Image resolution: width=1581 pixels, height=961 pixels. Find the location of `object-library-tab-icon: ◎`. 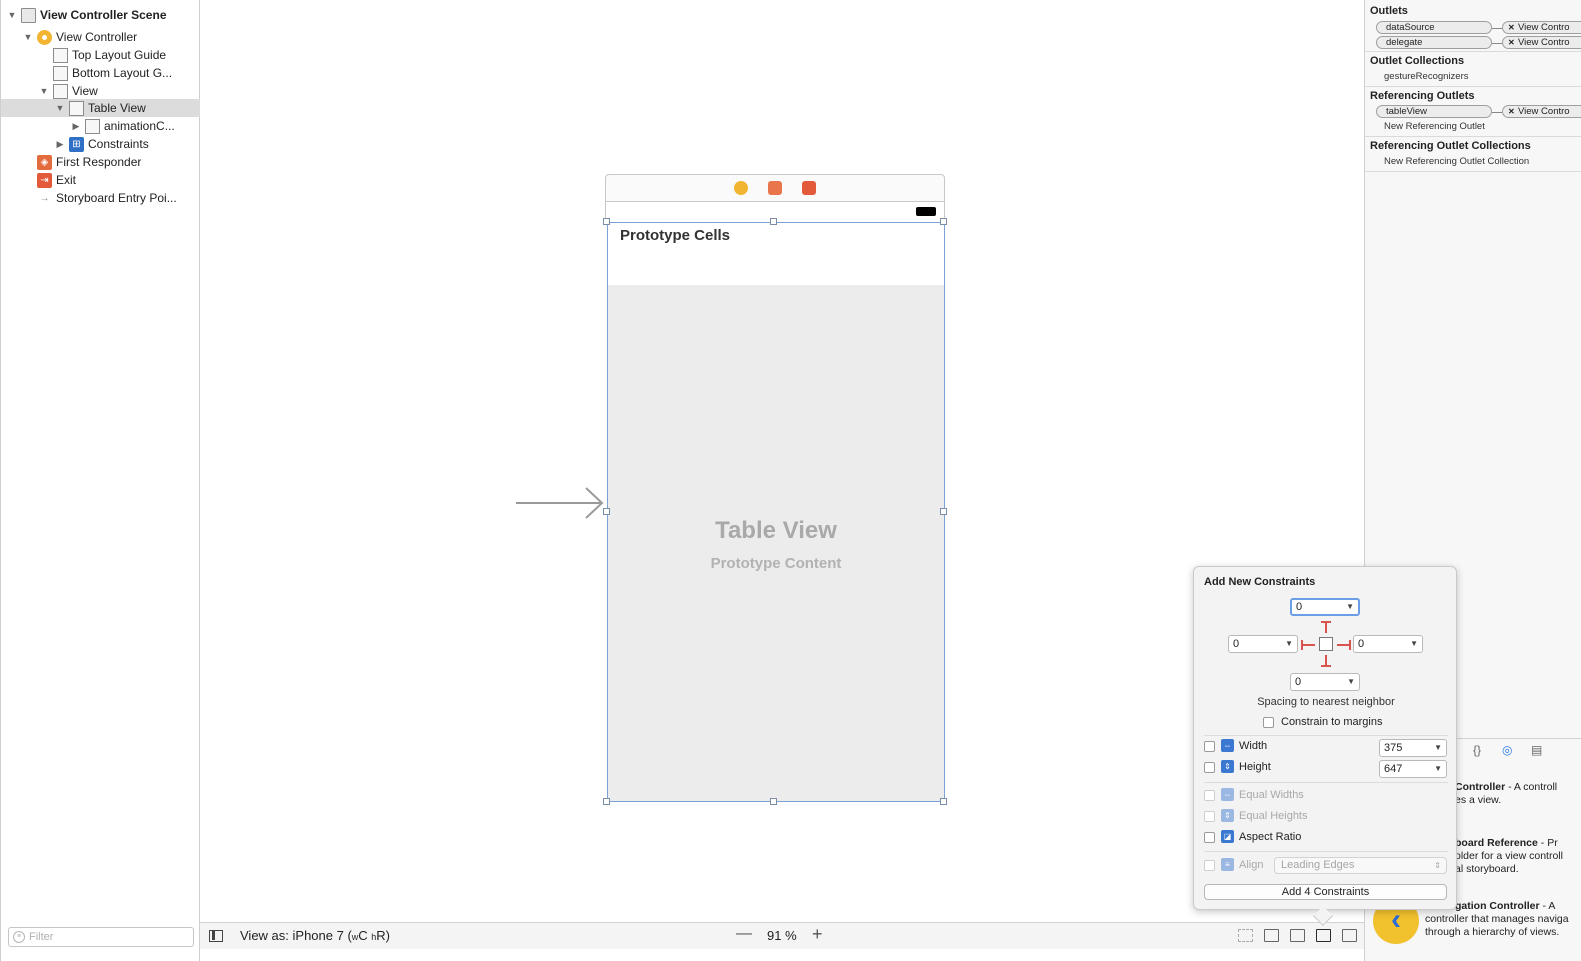

object-library-tab-icon: ◎ is located at coordinates (1507, 750).